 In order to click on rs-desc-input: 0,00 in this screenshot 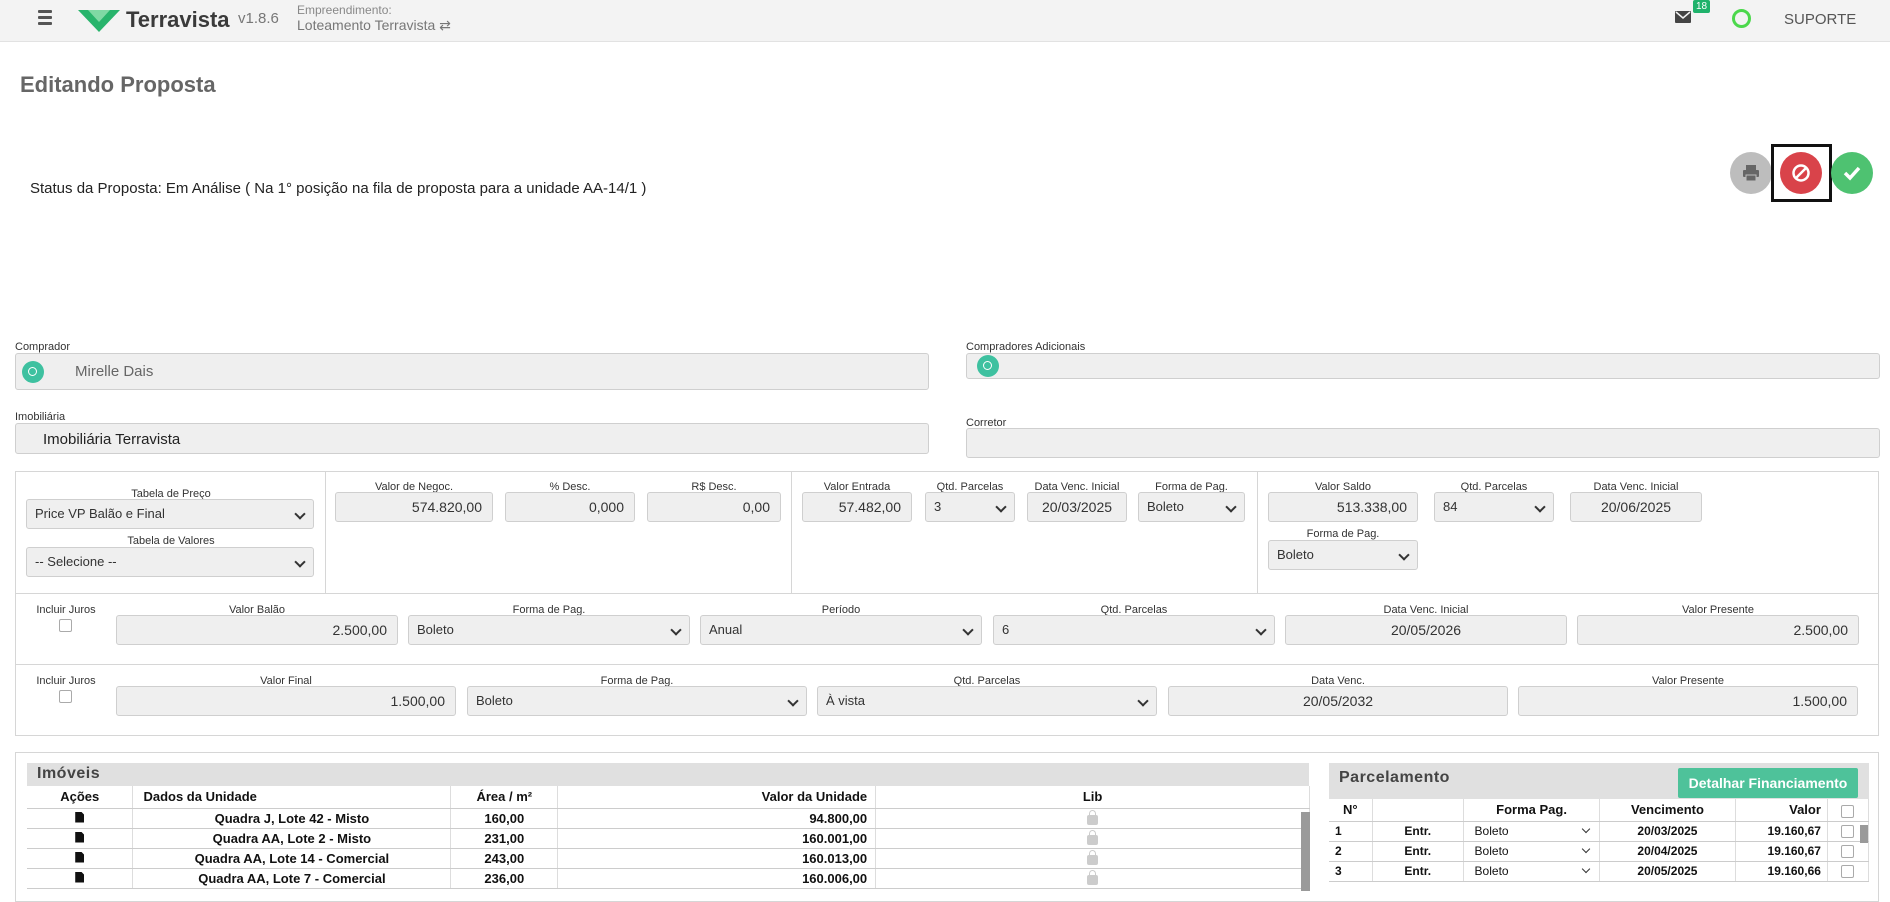, I will do `click(714, 507)`.